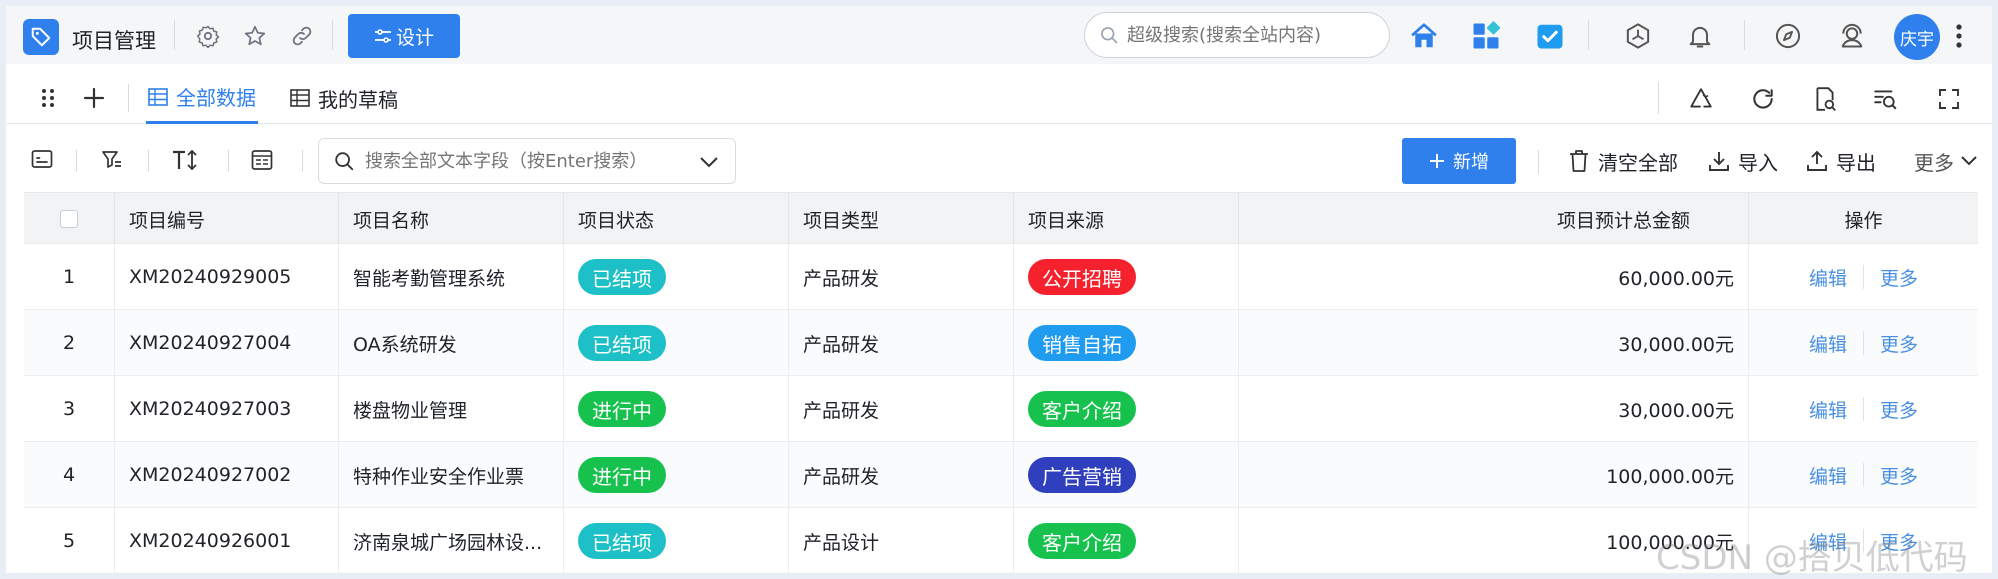  What do you see at coordinates (227, 409) in the screenshot?
I see `project-code: XM20240927003` at bounding box center [227, 409].